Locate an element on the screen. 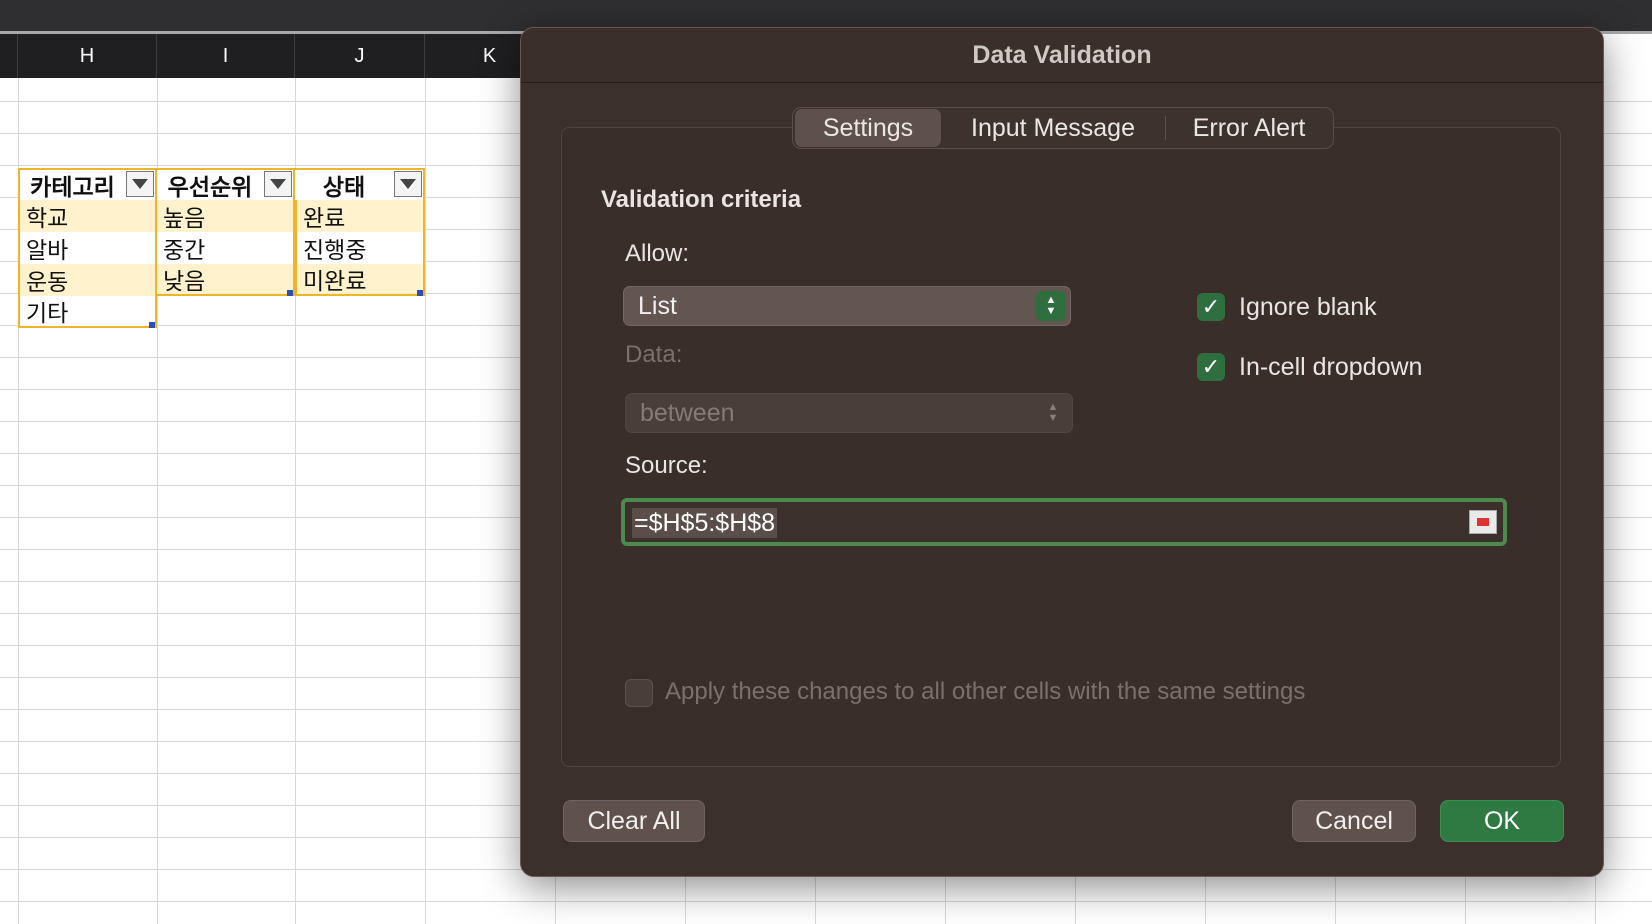 The image size is (1652, 924). ok-button: OK is located at coordinates (1502, 821).